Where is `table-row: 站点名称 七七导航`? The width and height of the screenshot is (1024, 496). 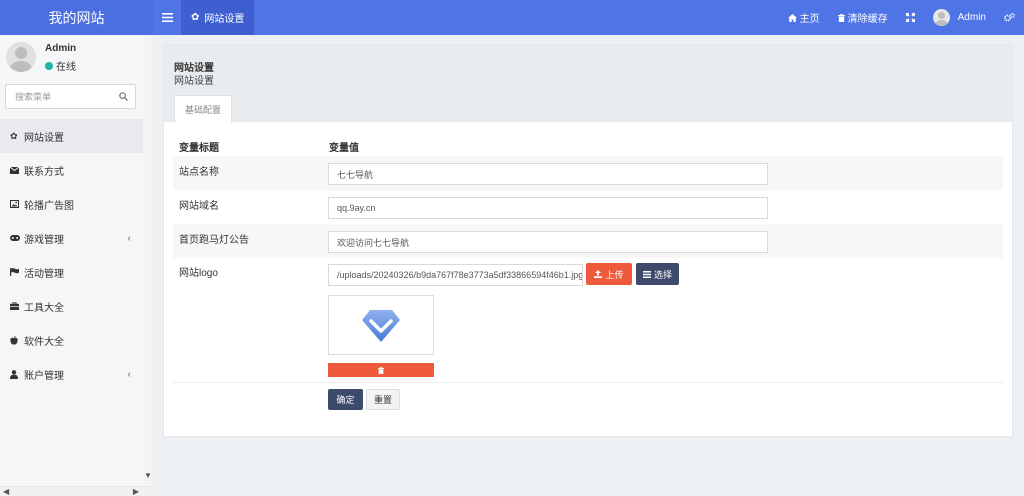 table-row: 站点名称 七七导航 is located at coordinates (588, 173).